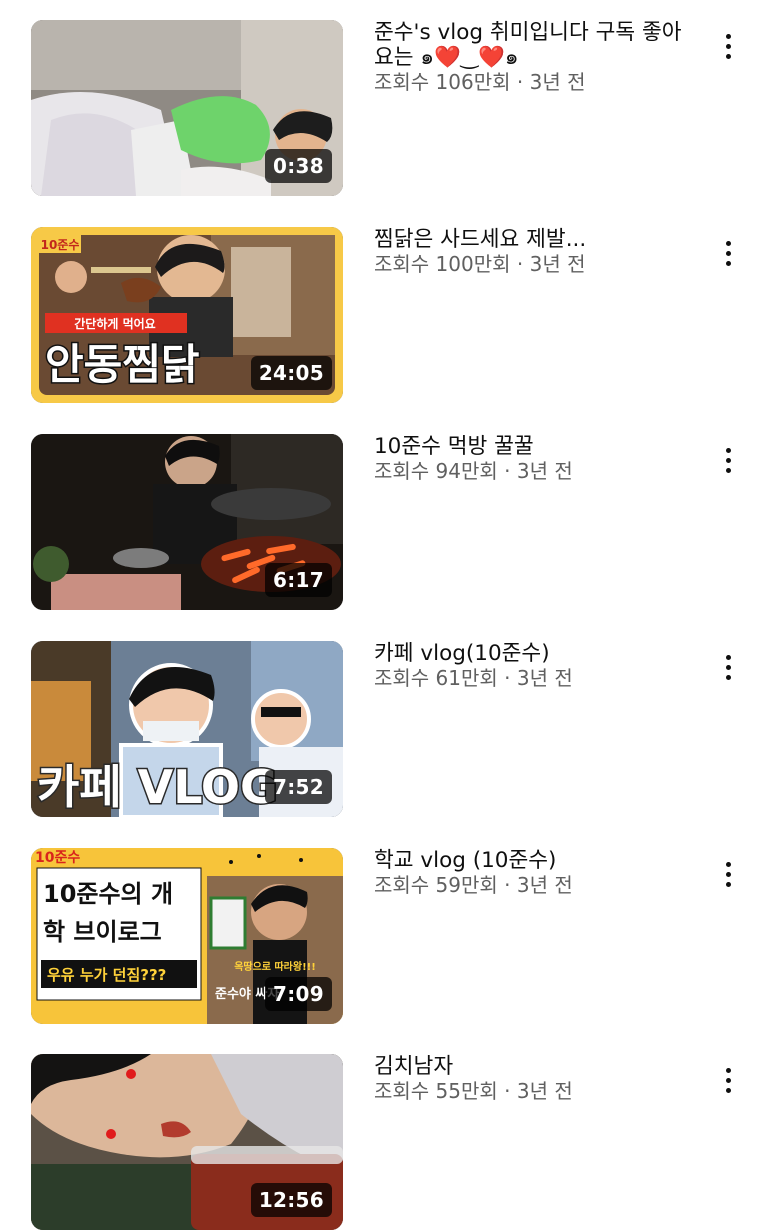 This screenshot has width=760, height=1230. What do you see at coordinates (534, 860) in the screenshot?
I see `video-title: 학교 vlog (10준수)` at bounding box center [534, 860].